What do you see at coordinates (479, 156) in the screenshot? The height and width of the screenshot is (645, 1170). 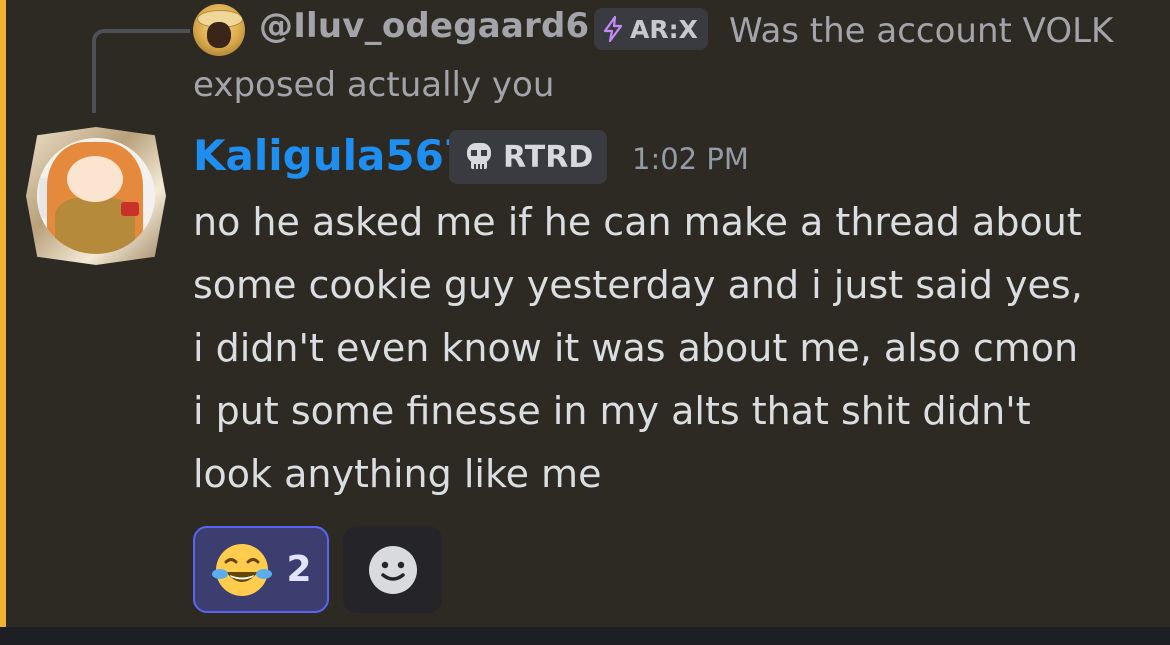 I see `skull-icon` at bounding box center [479, 156].